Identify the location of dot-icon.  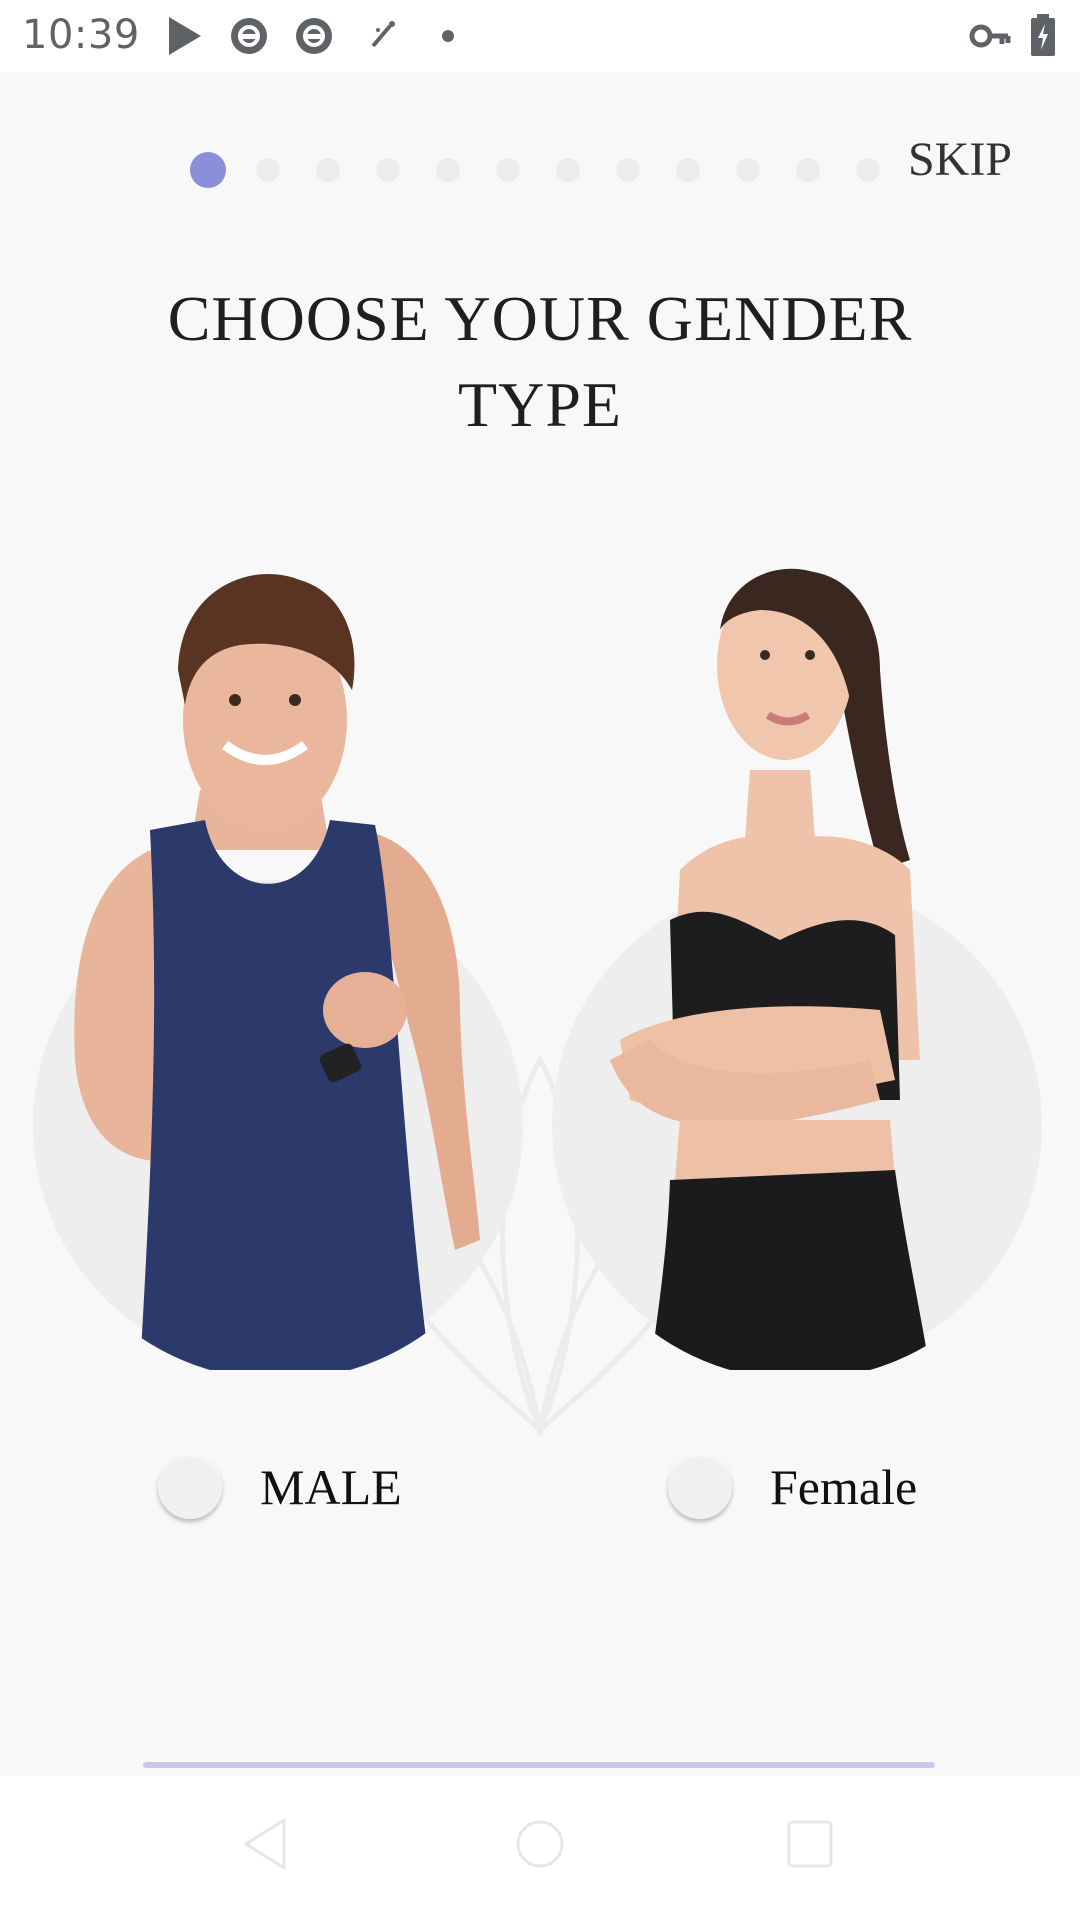
(448, 38).